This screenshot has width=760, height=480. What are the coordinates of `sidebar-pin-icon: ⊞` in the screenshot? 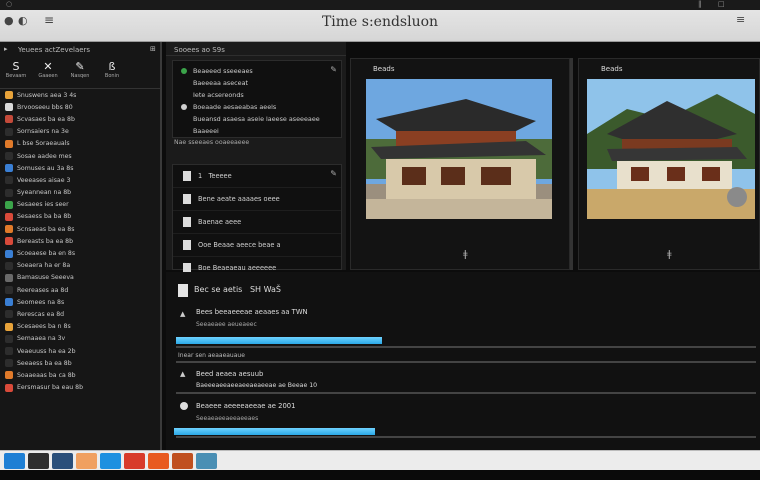 It's located at (153, 49).